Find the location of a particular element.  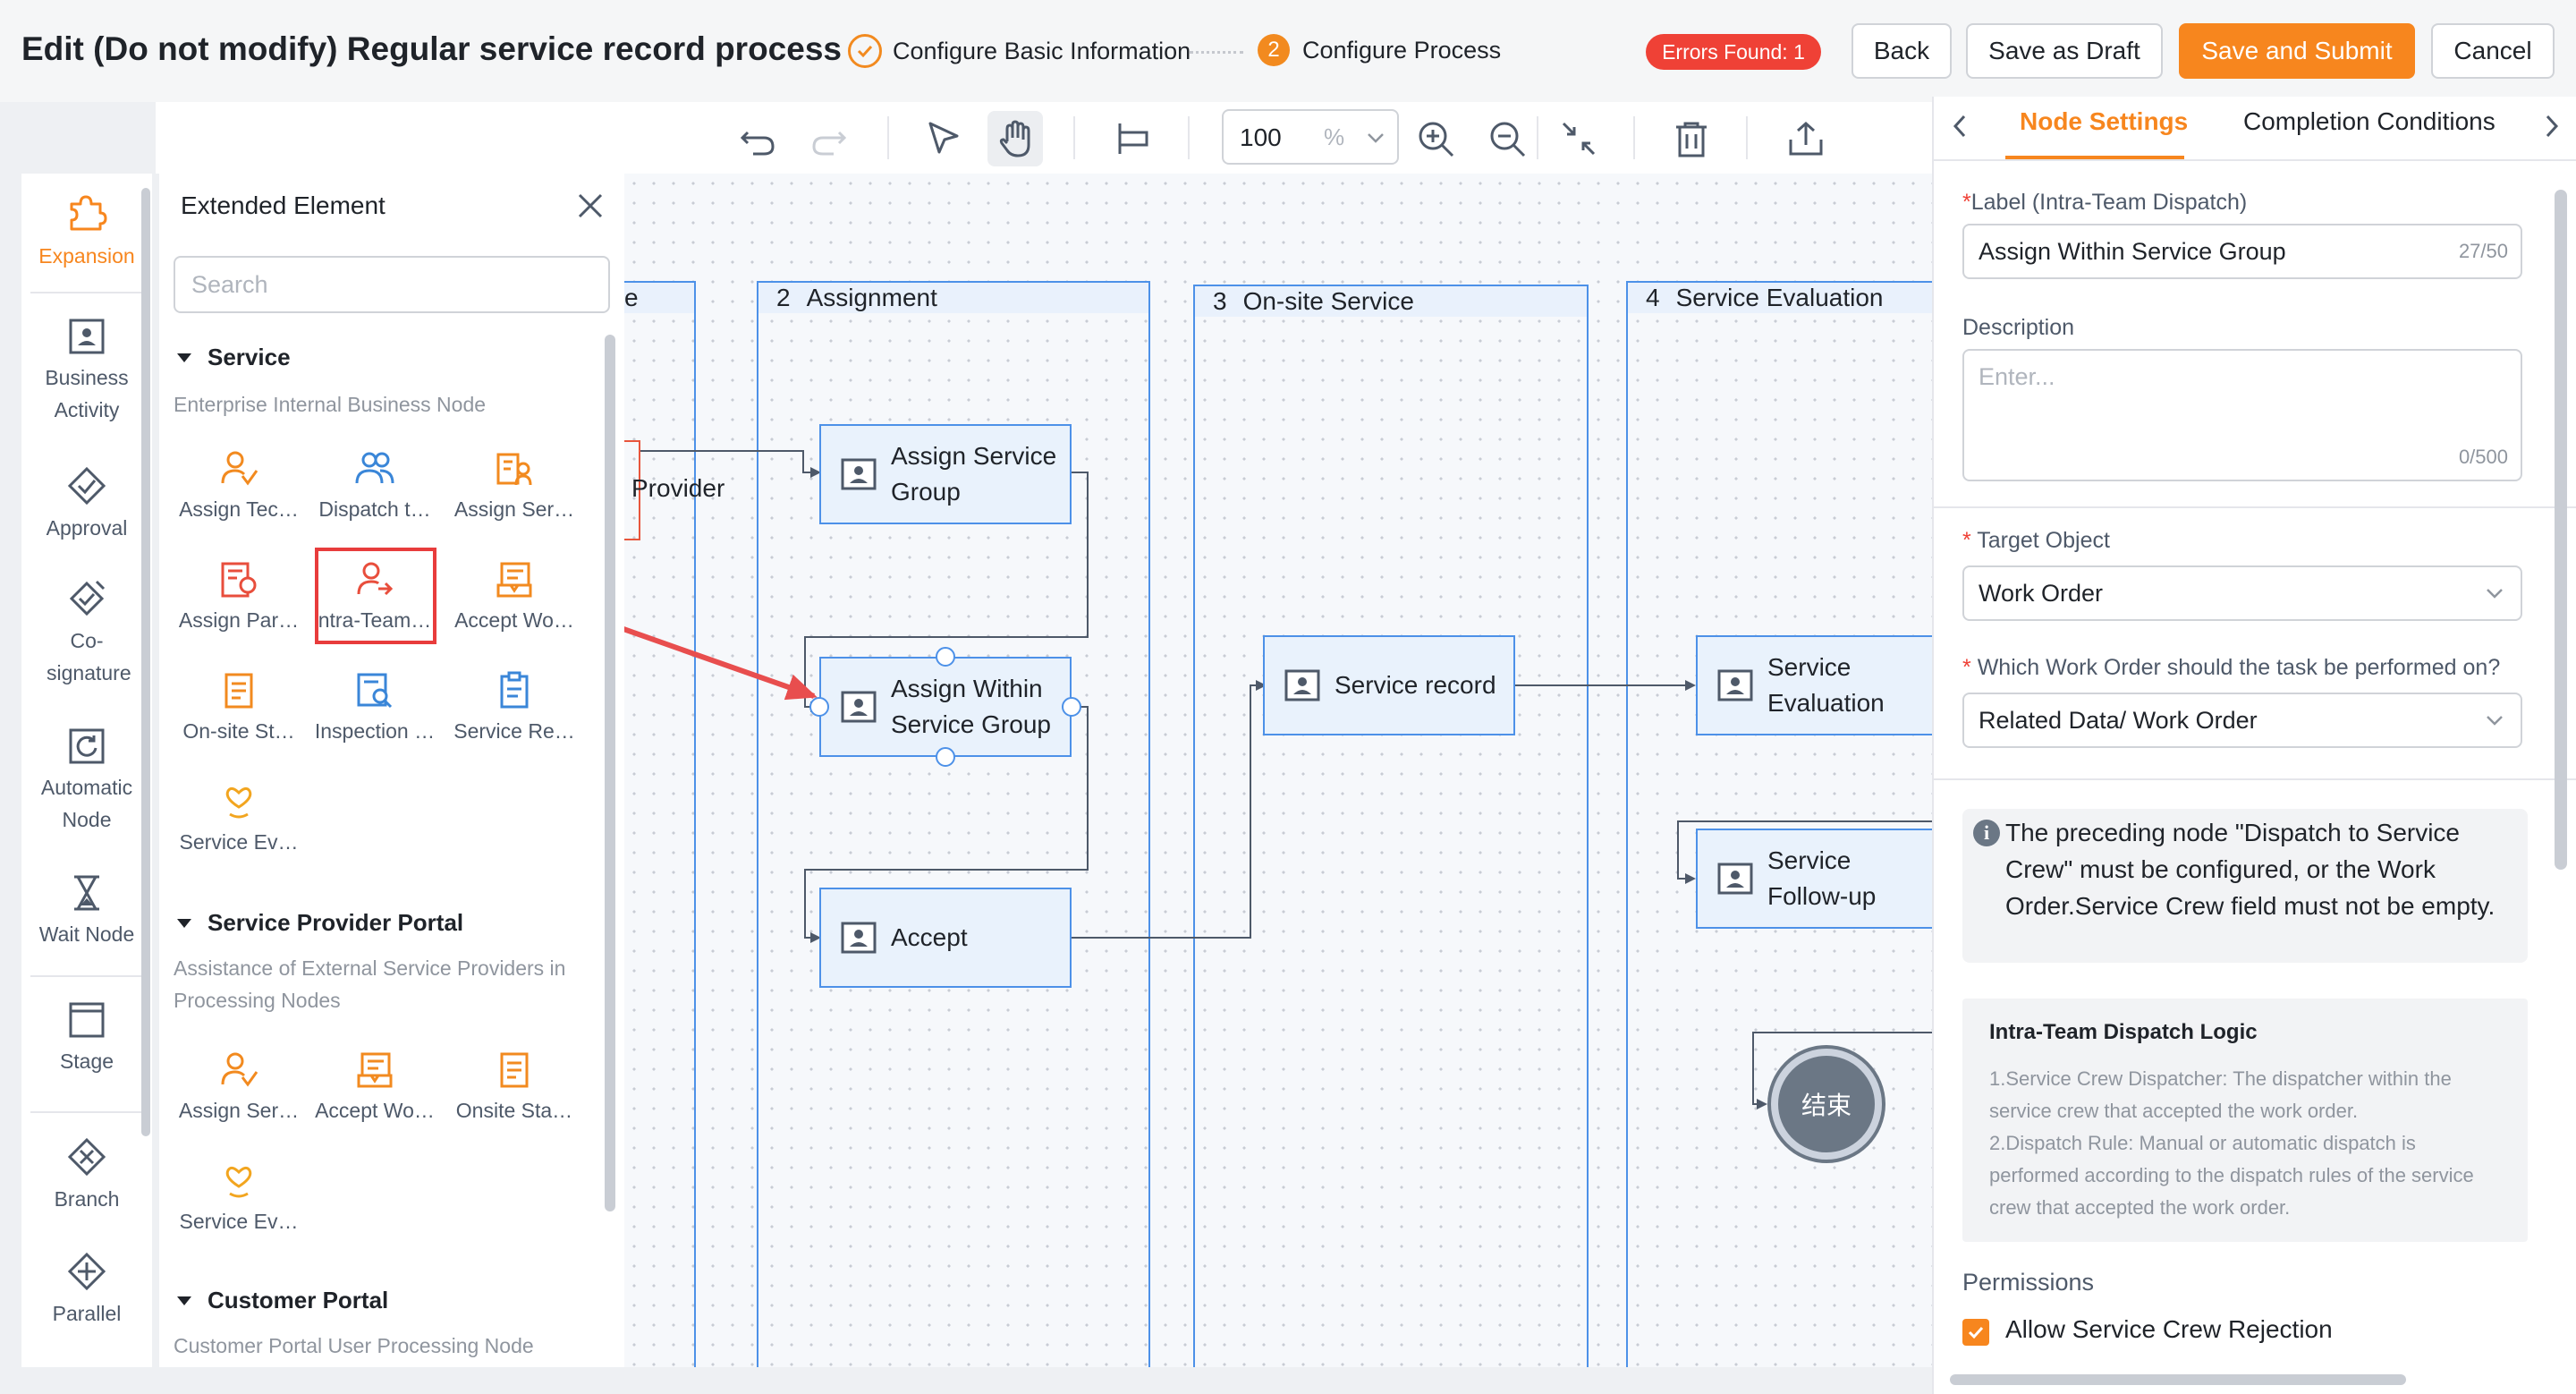

rail-item-stage: Stage is located at coordinates (86, 1038).